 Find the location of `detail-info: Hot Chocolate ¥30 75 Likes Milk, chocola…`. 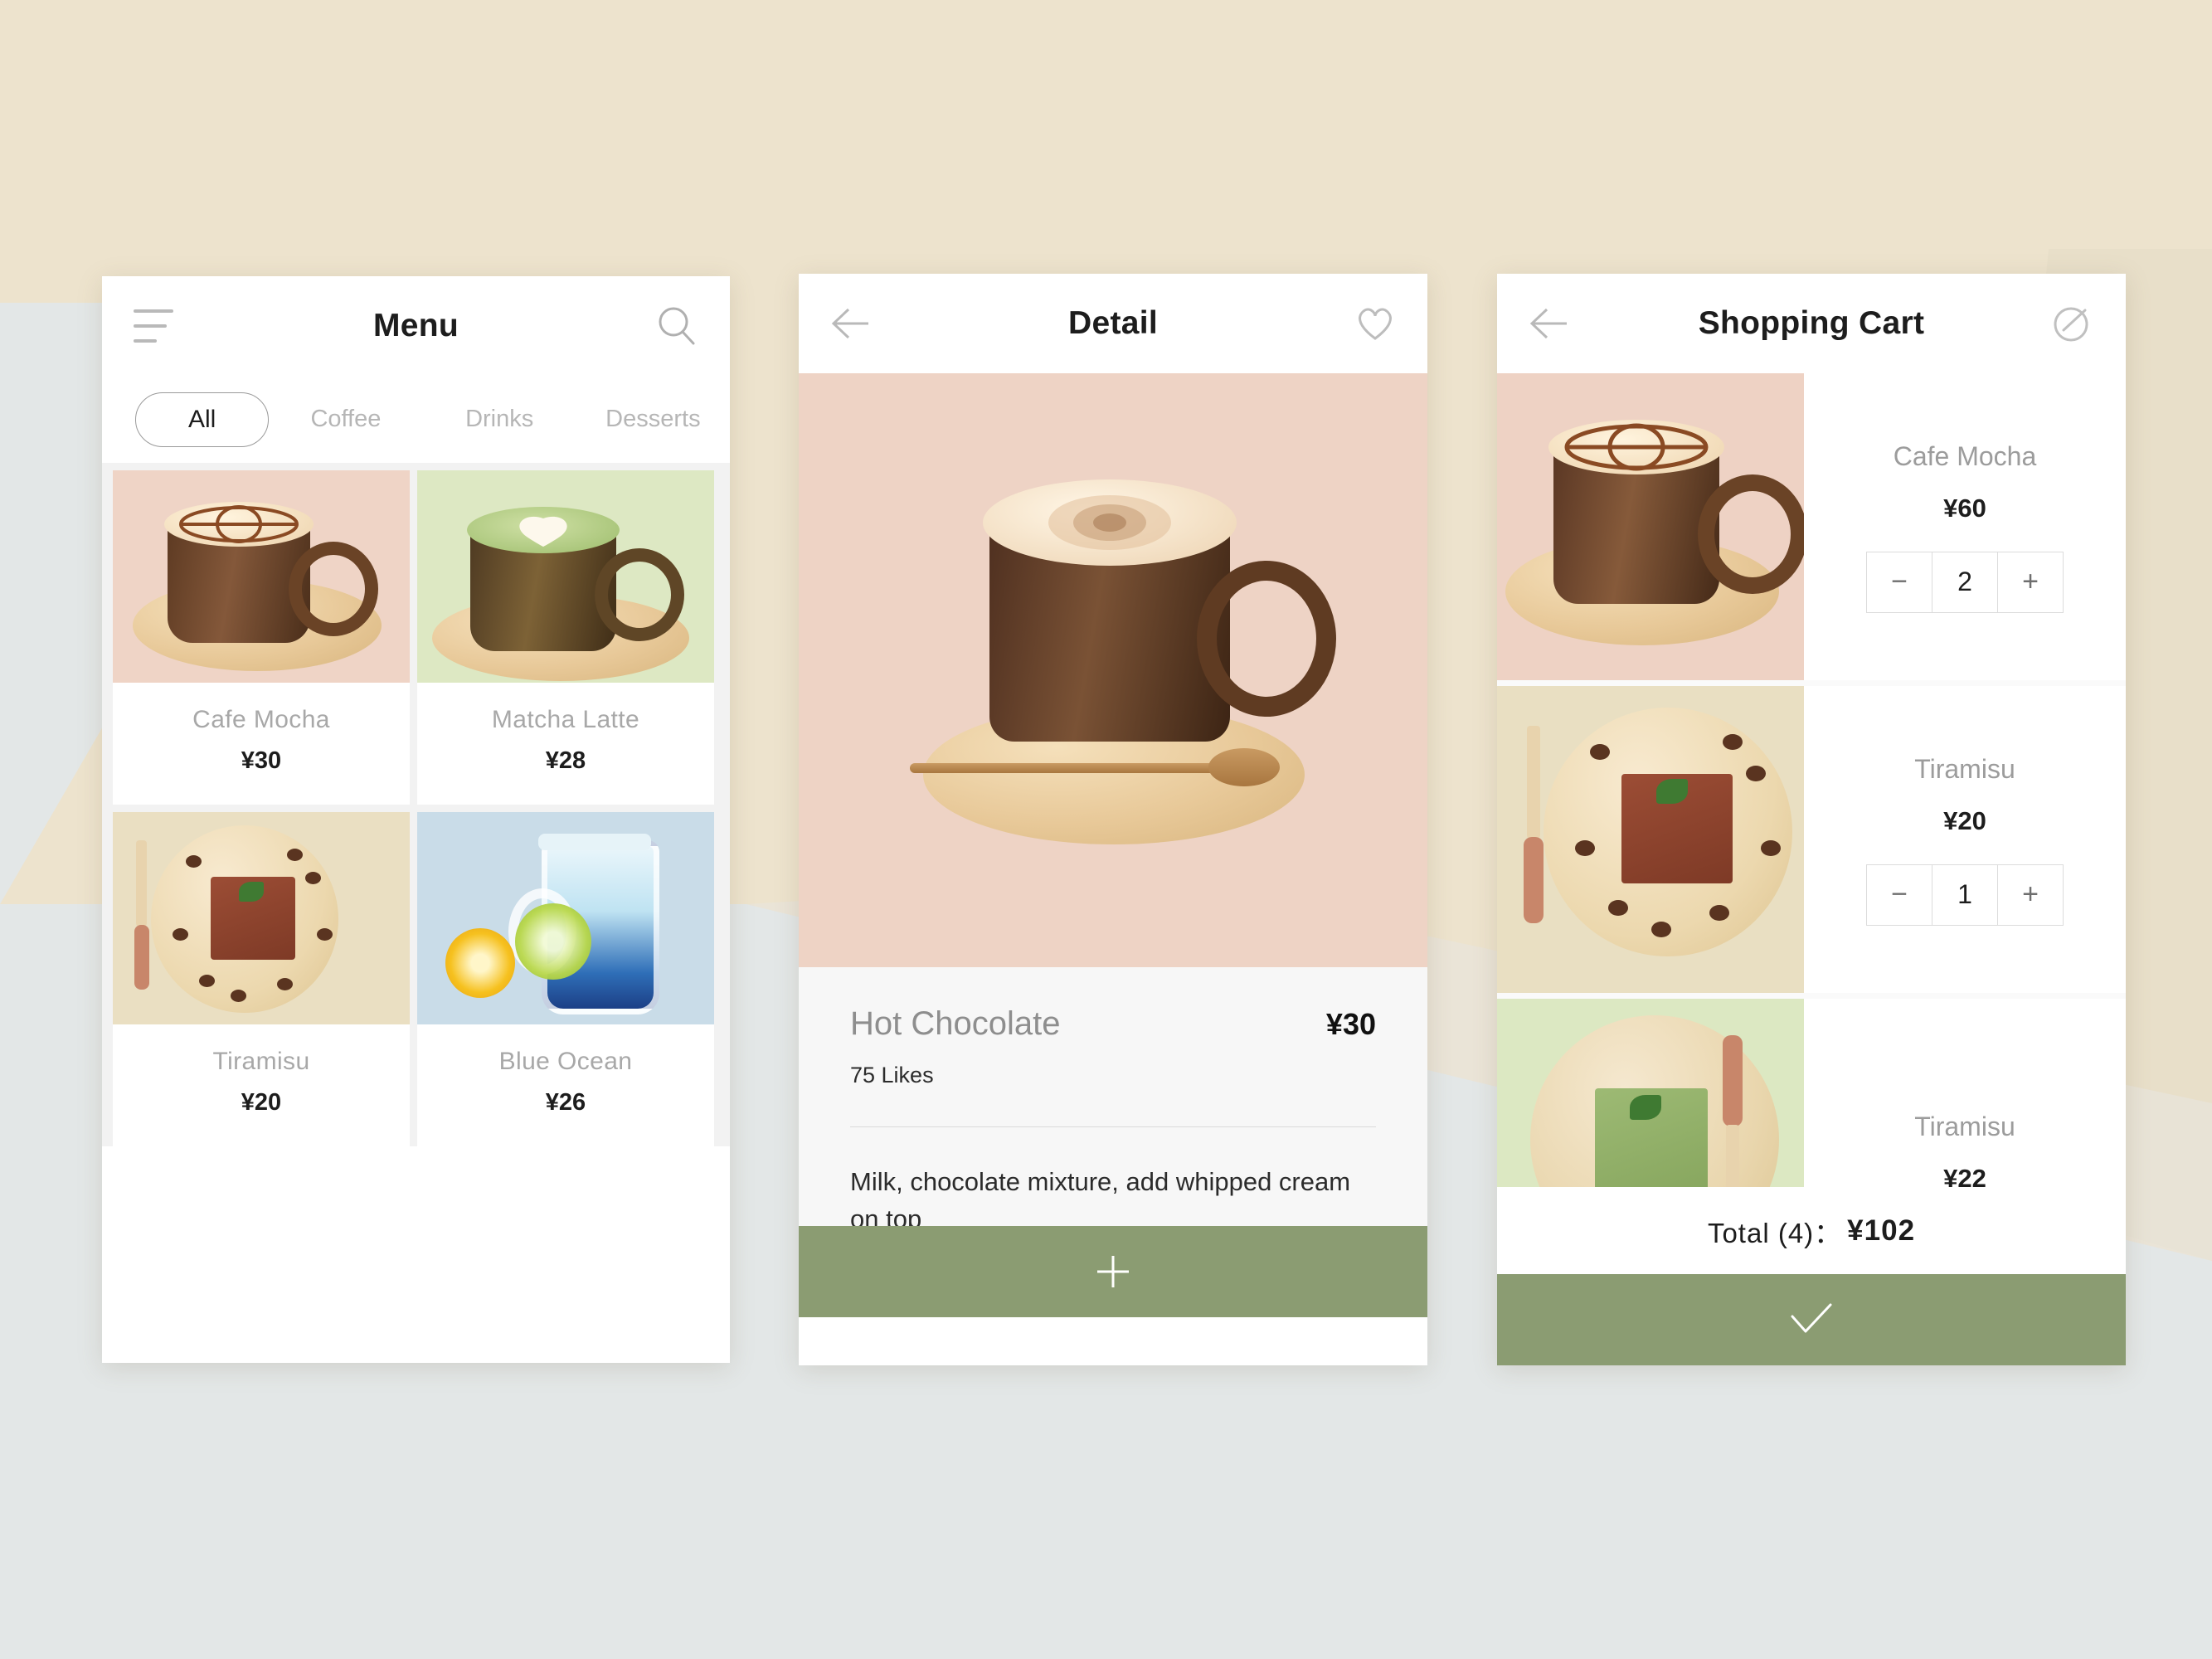

detail-info: Hot Chocolate ¥30 75 Likes Milk, chocola… is located at coordinates (1113, 1096).